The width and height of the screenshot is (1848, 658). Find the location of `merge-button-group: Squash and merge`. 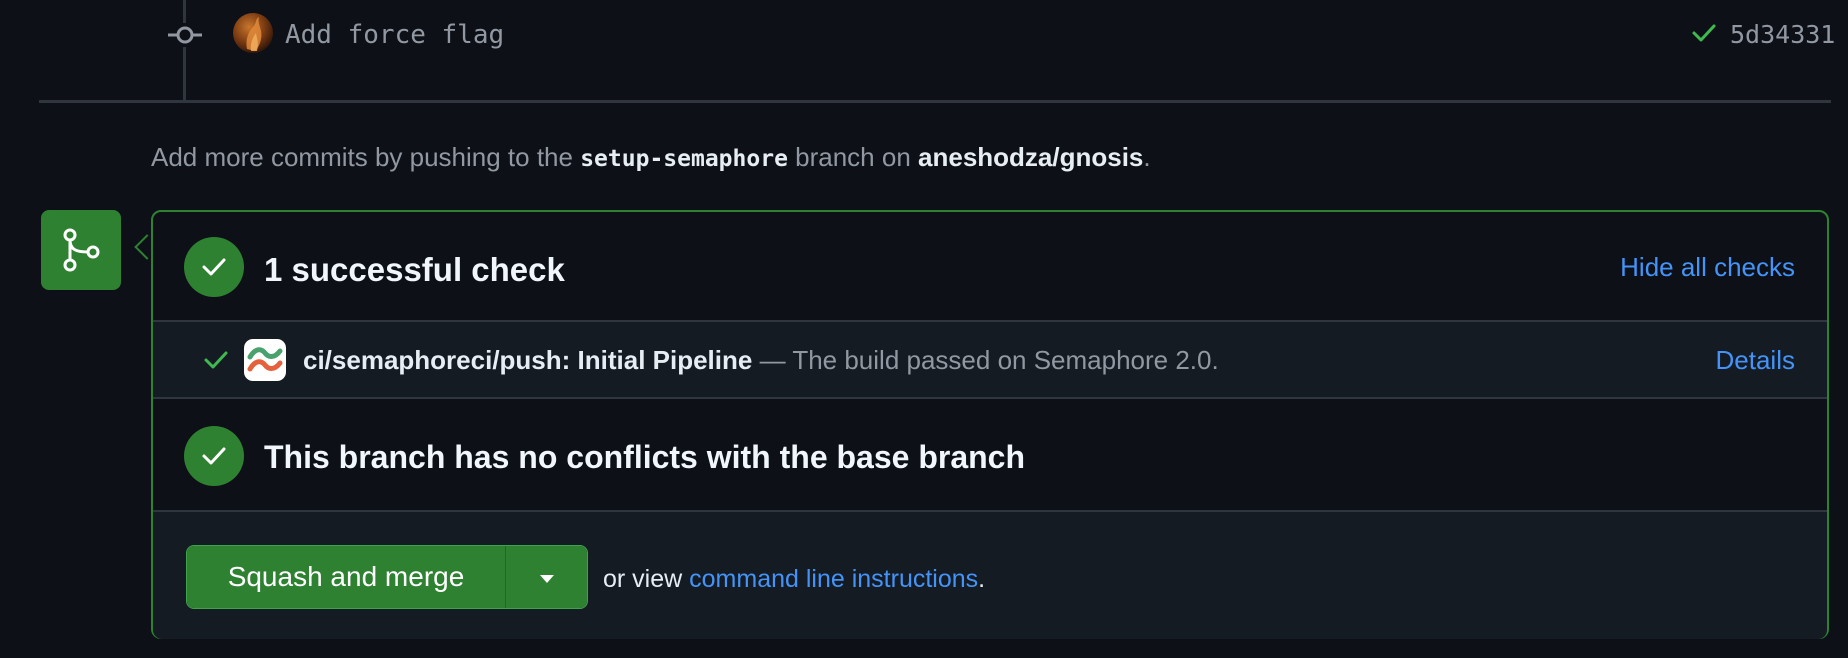

merge-button-group: Squash and merge is located at coordinates (387, 577).